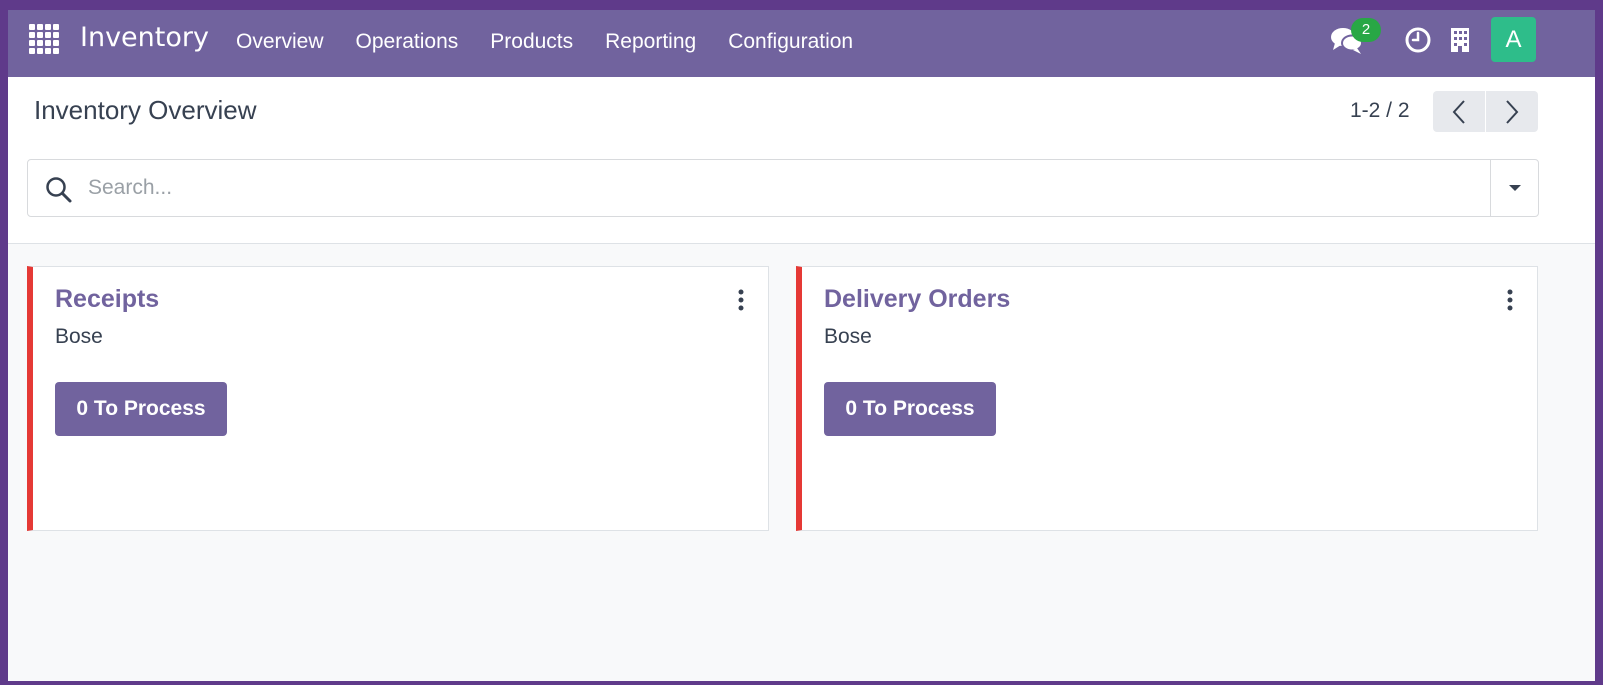  I want to click on card-title: Receipts, so click(107, 299).